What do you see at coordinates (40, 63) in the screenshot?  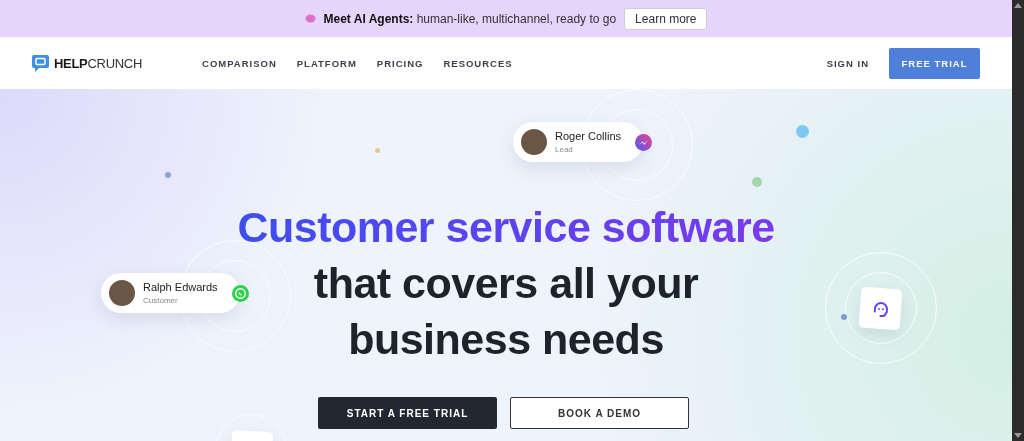 I see `logo-icon` at bounding box center [40, 63].